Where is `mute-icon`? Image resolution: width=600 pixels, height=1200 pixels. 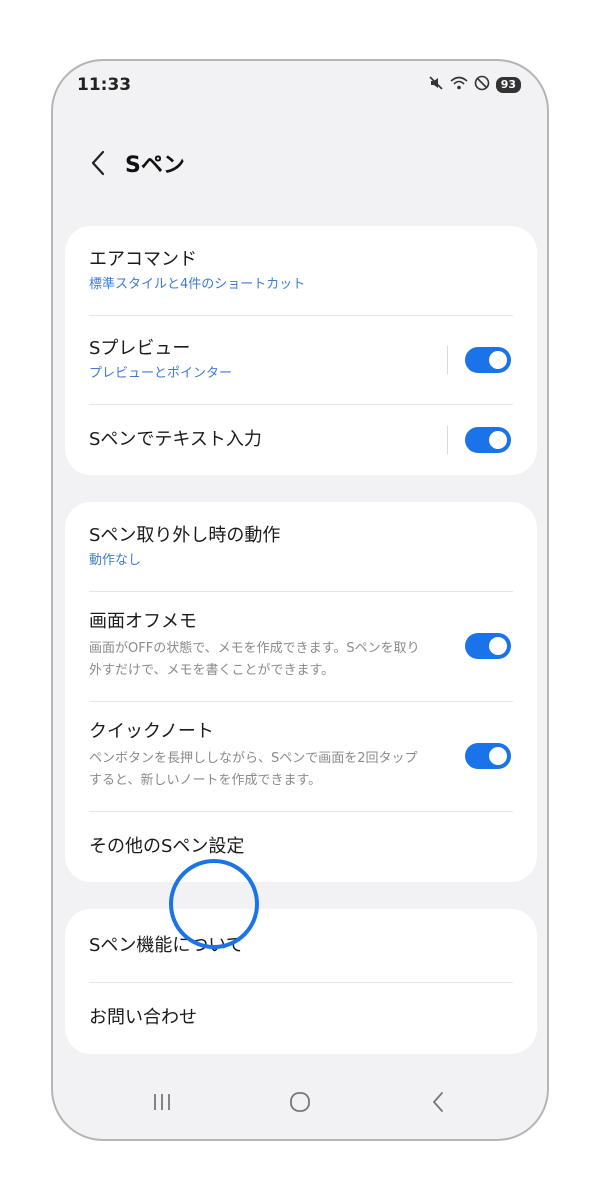
mute-icon is located at coordinates (436, 85).